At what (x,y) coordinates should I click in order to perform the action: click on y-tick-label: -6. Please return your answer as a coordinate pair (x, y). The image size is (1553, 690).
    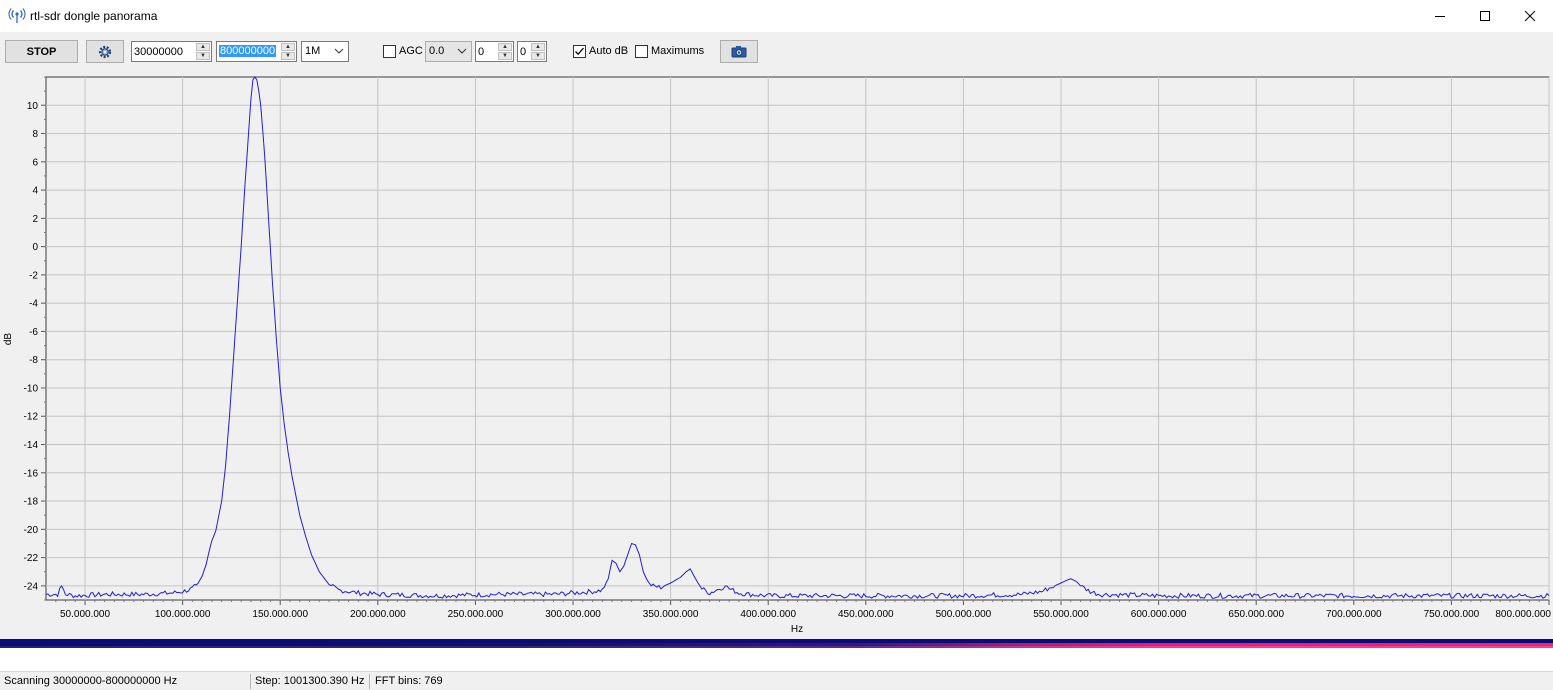
    Looking at the image, I should click on (33, 332).